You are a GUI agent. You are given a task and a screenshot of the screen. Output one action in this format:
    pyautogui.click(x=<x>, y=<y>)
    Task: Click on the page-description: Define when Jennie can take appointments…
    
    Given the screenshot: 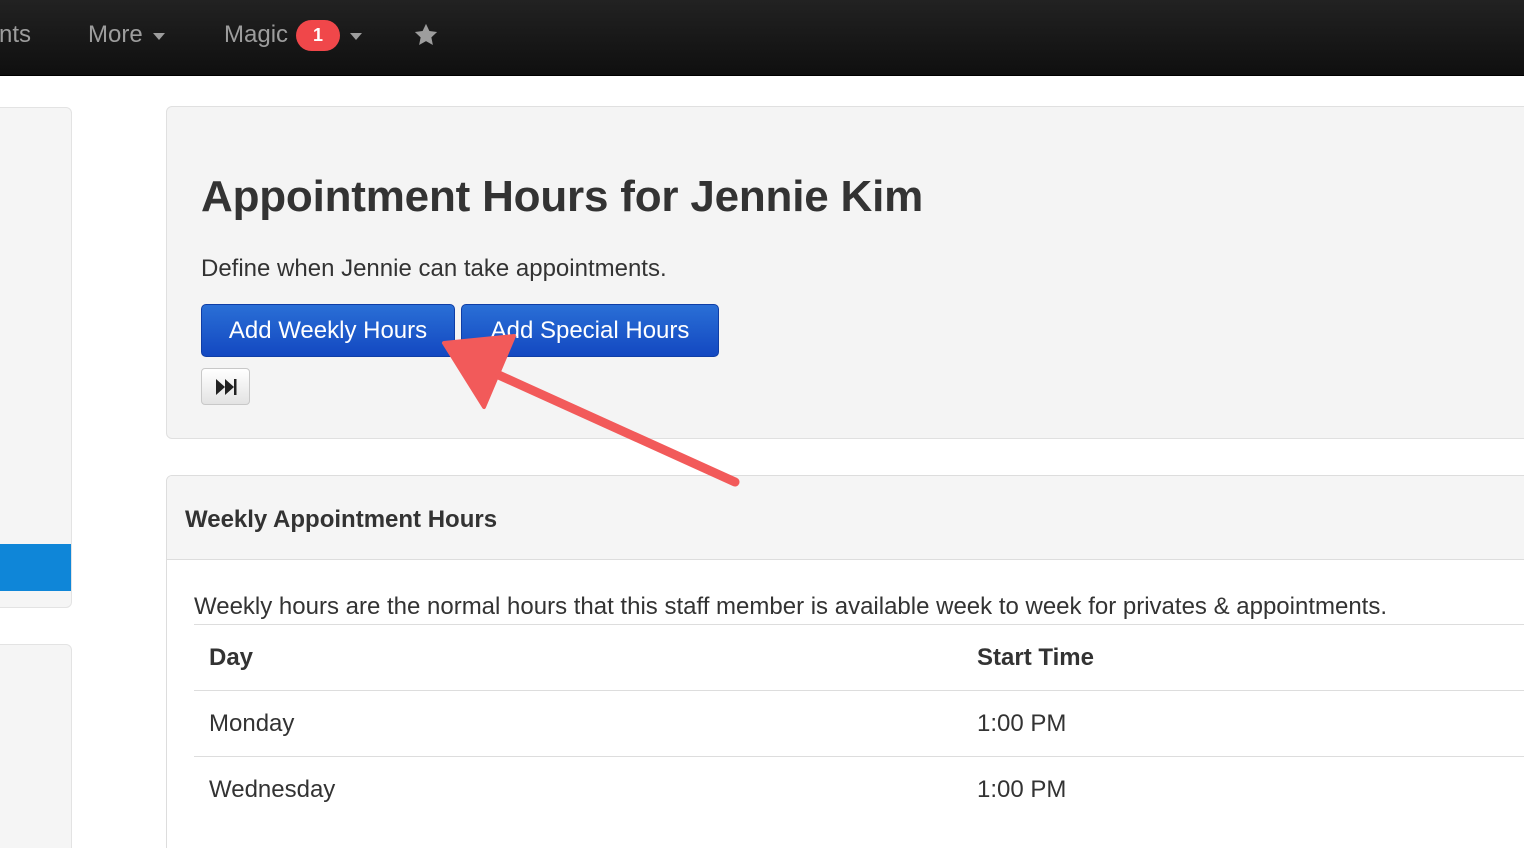 What is the action you would take?
    pyautogui.click(x=434, y=268)
    